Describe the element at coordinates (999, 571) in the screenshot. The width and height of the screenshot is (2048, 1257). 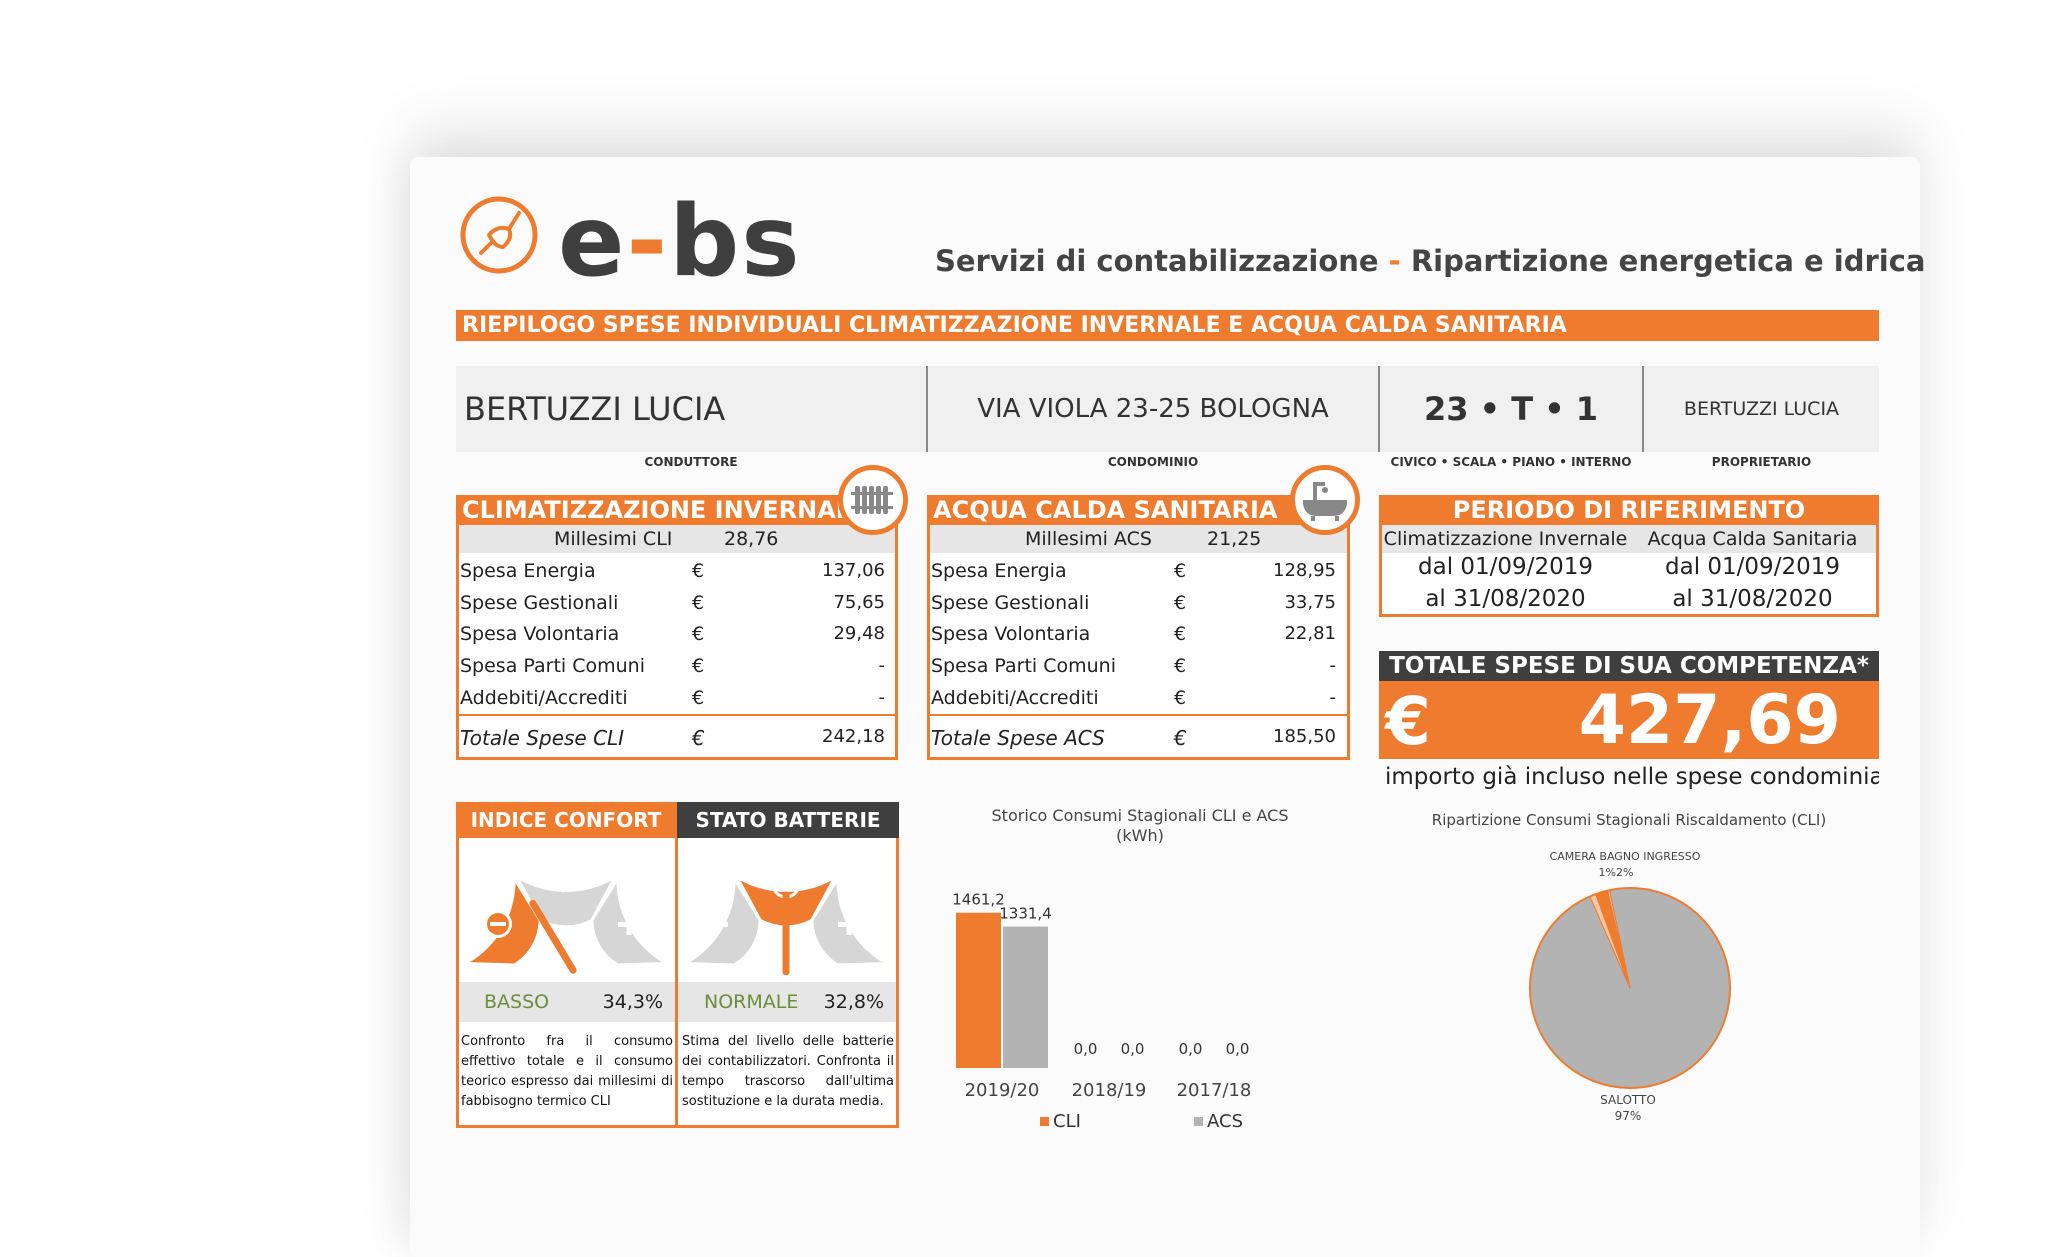
I see `expense-label: Spesa Energia` at that location.